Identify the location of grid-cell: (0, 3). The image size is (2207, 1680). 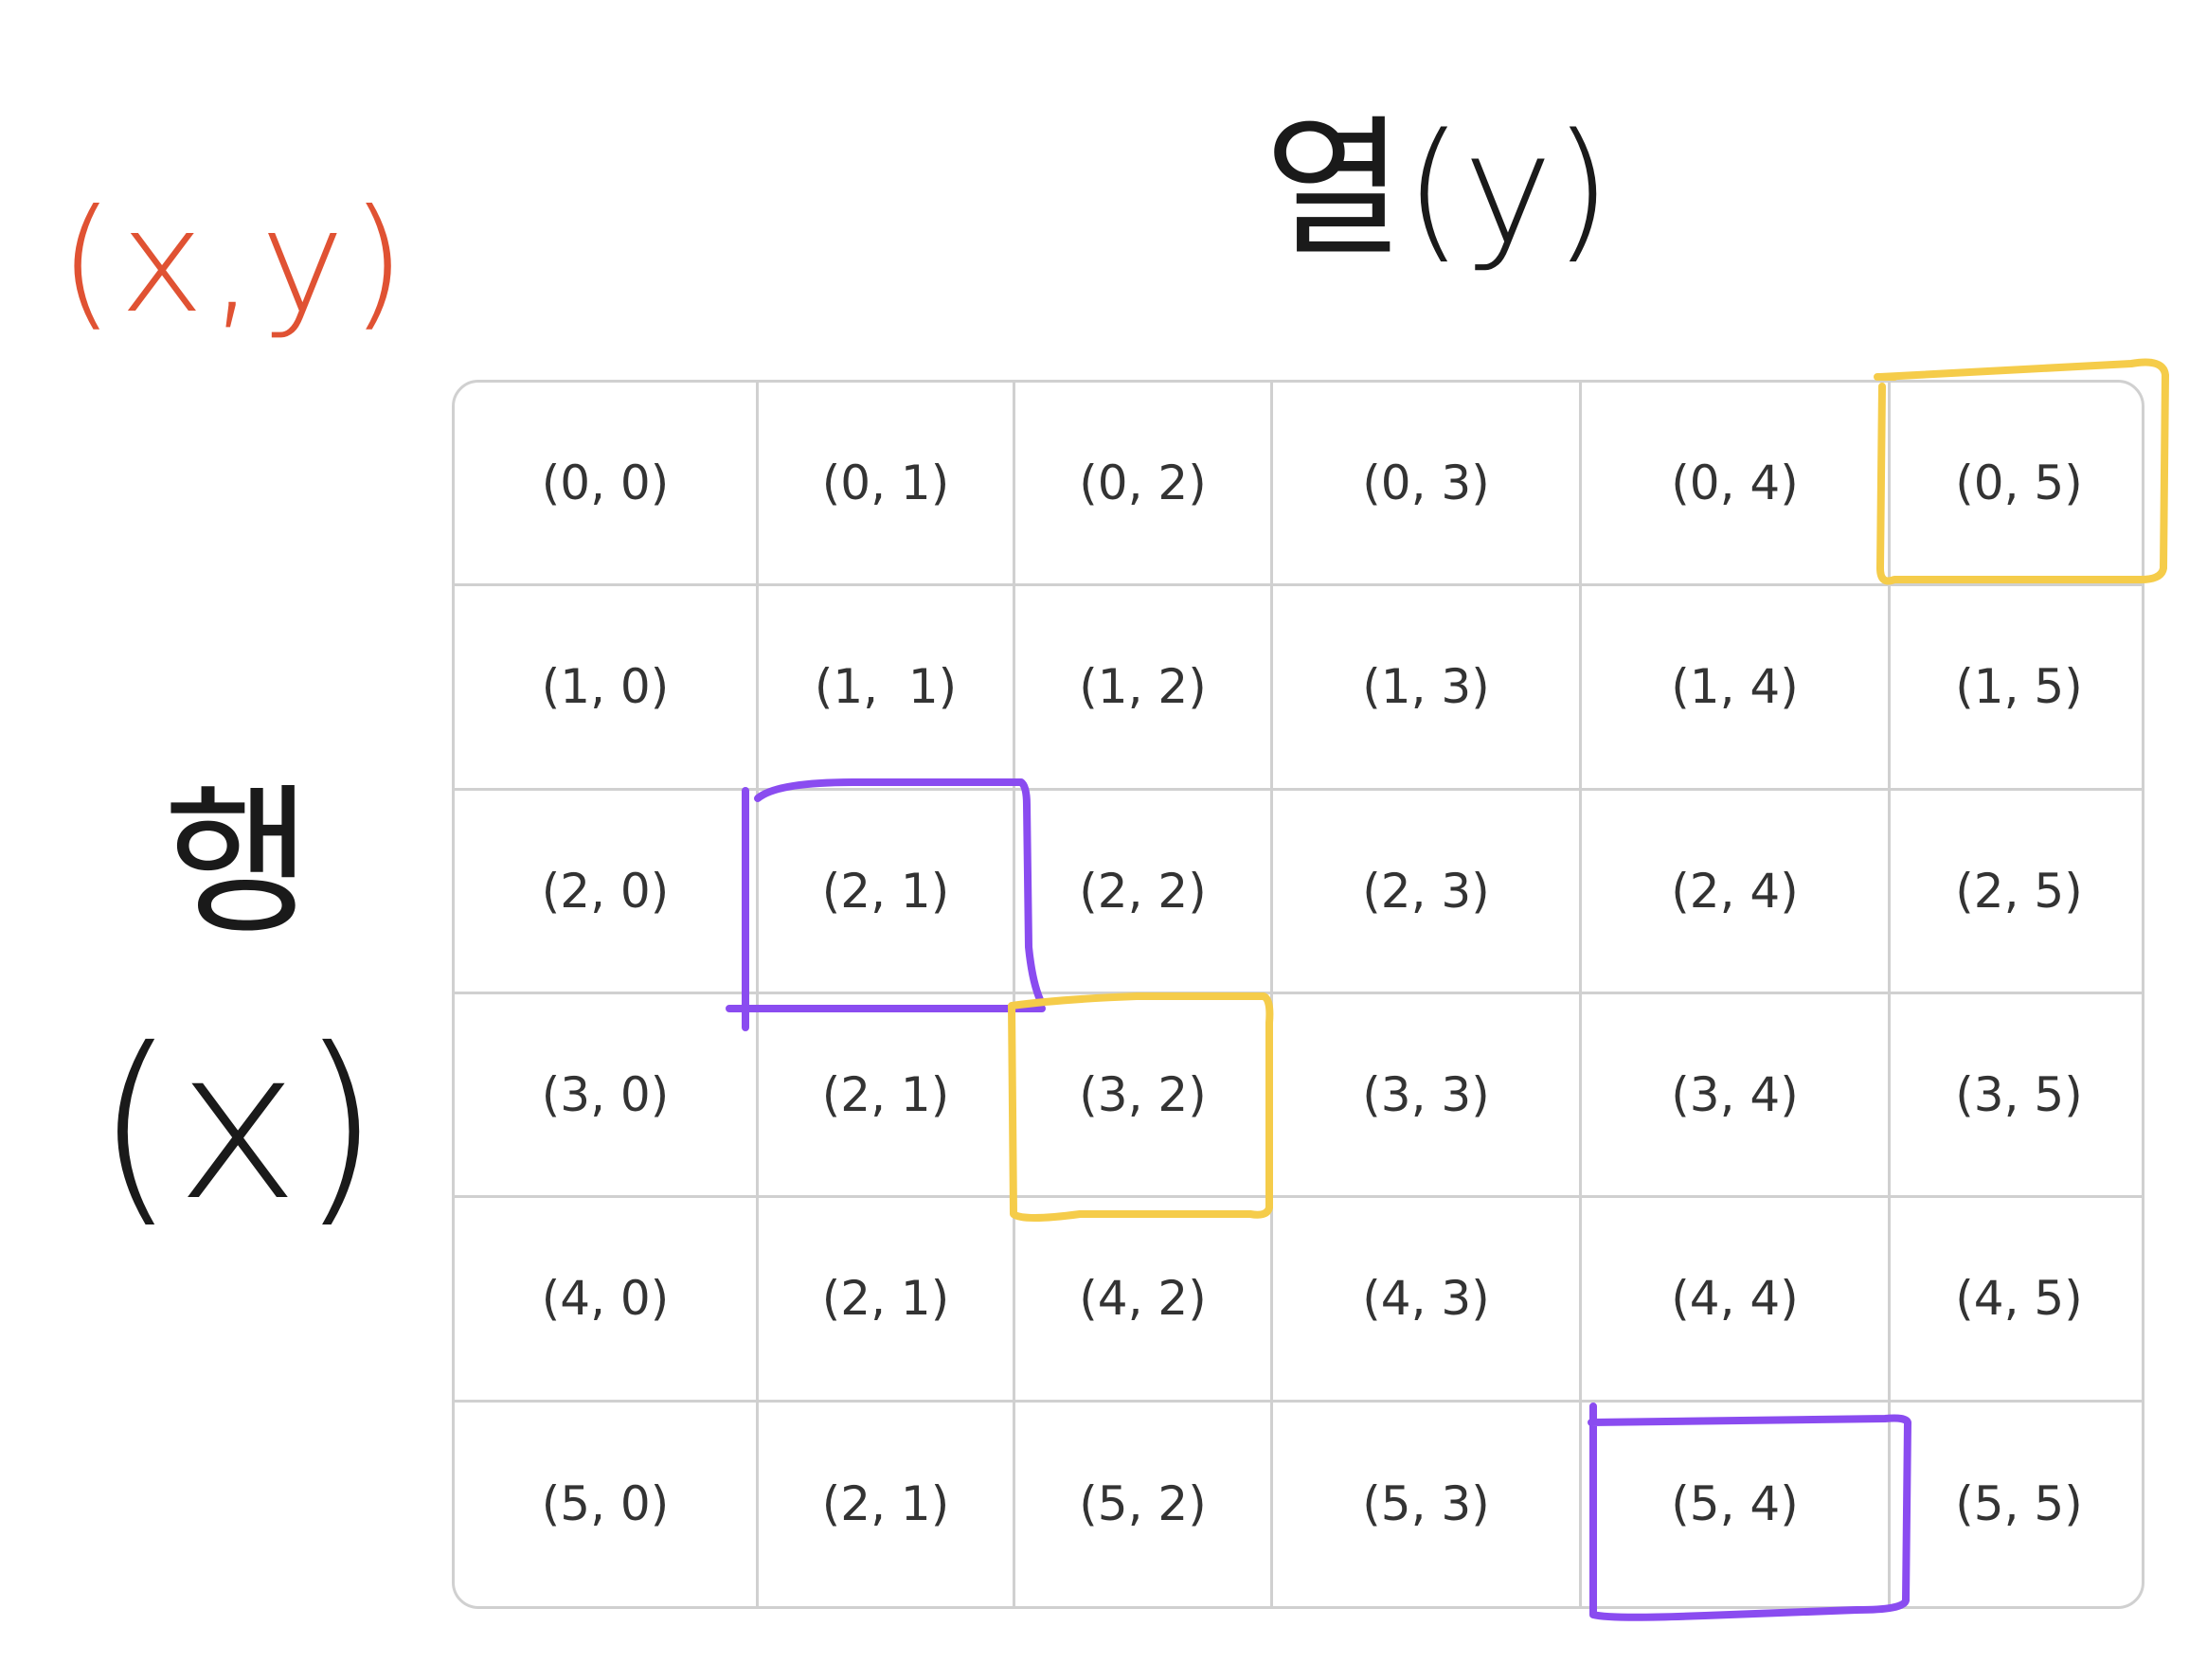
(1427, 485).